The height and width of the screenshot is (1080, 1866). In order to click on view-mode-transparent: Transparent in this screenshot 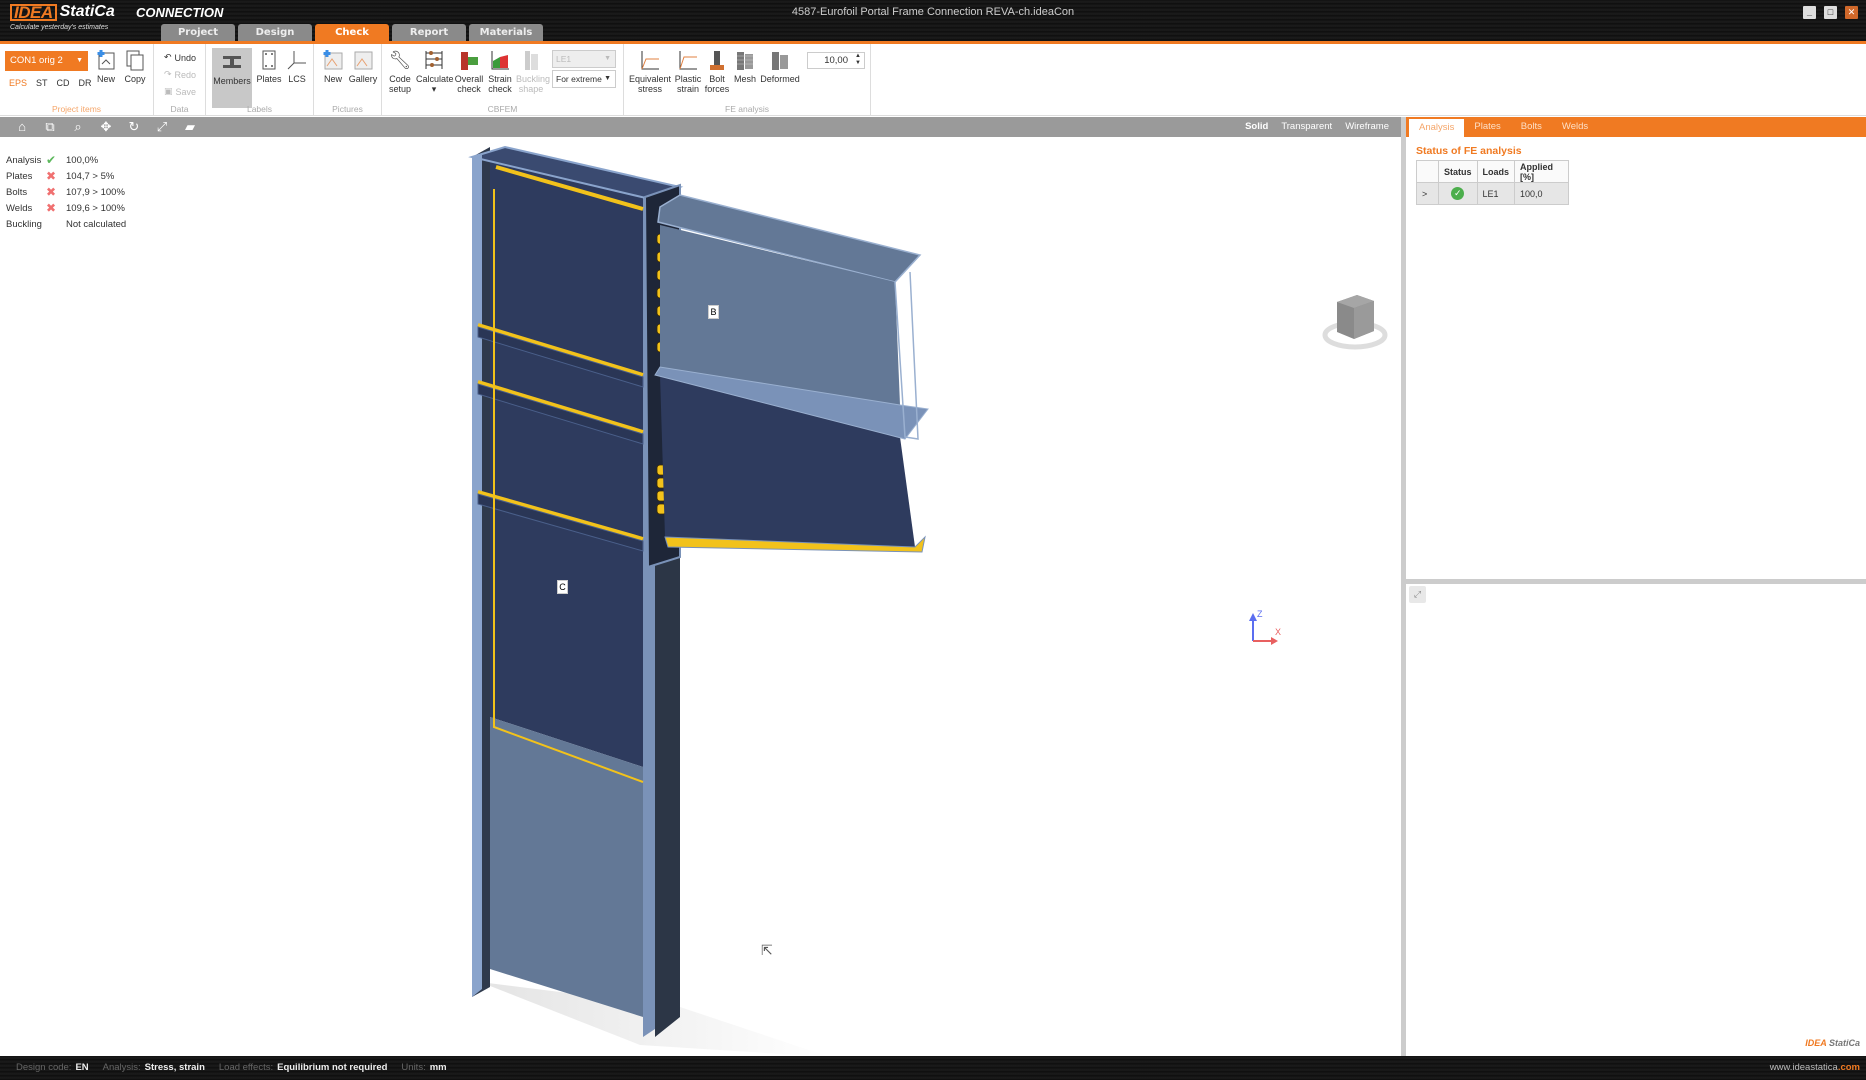, I will do `click(1306, 126)`.